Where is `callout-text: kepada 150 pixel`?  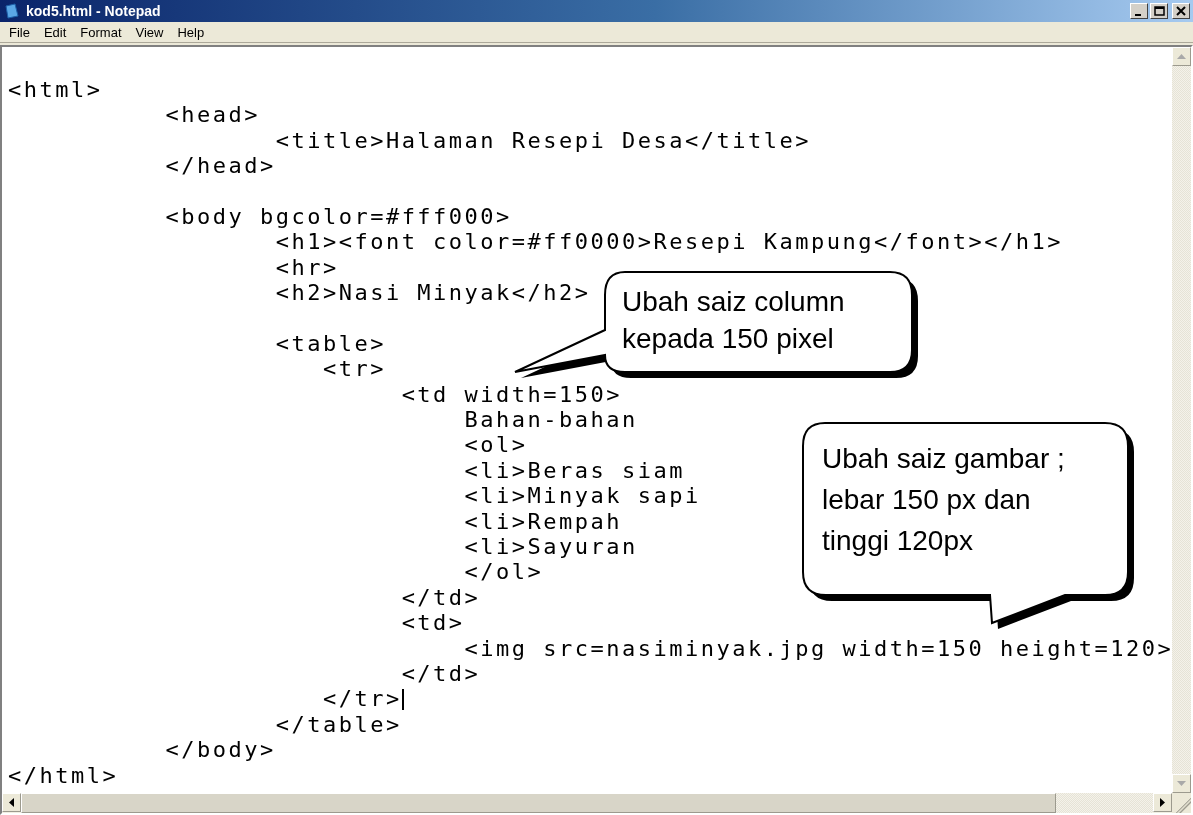 callout-text: kepada 150 pixel is located at coordinates (728, 338).